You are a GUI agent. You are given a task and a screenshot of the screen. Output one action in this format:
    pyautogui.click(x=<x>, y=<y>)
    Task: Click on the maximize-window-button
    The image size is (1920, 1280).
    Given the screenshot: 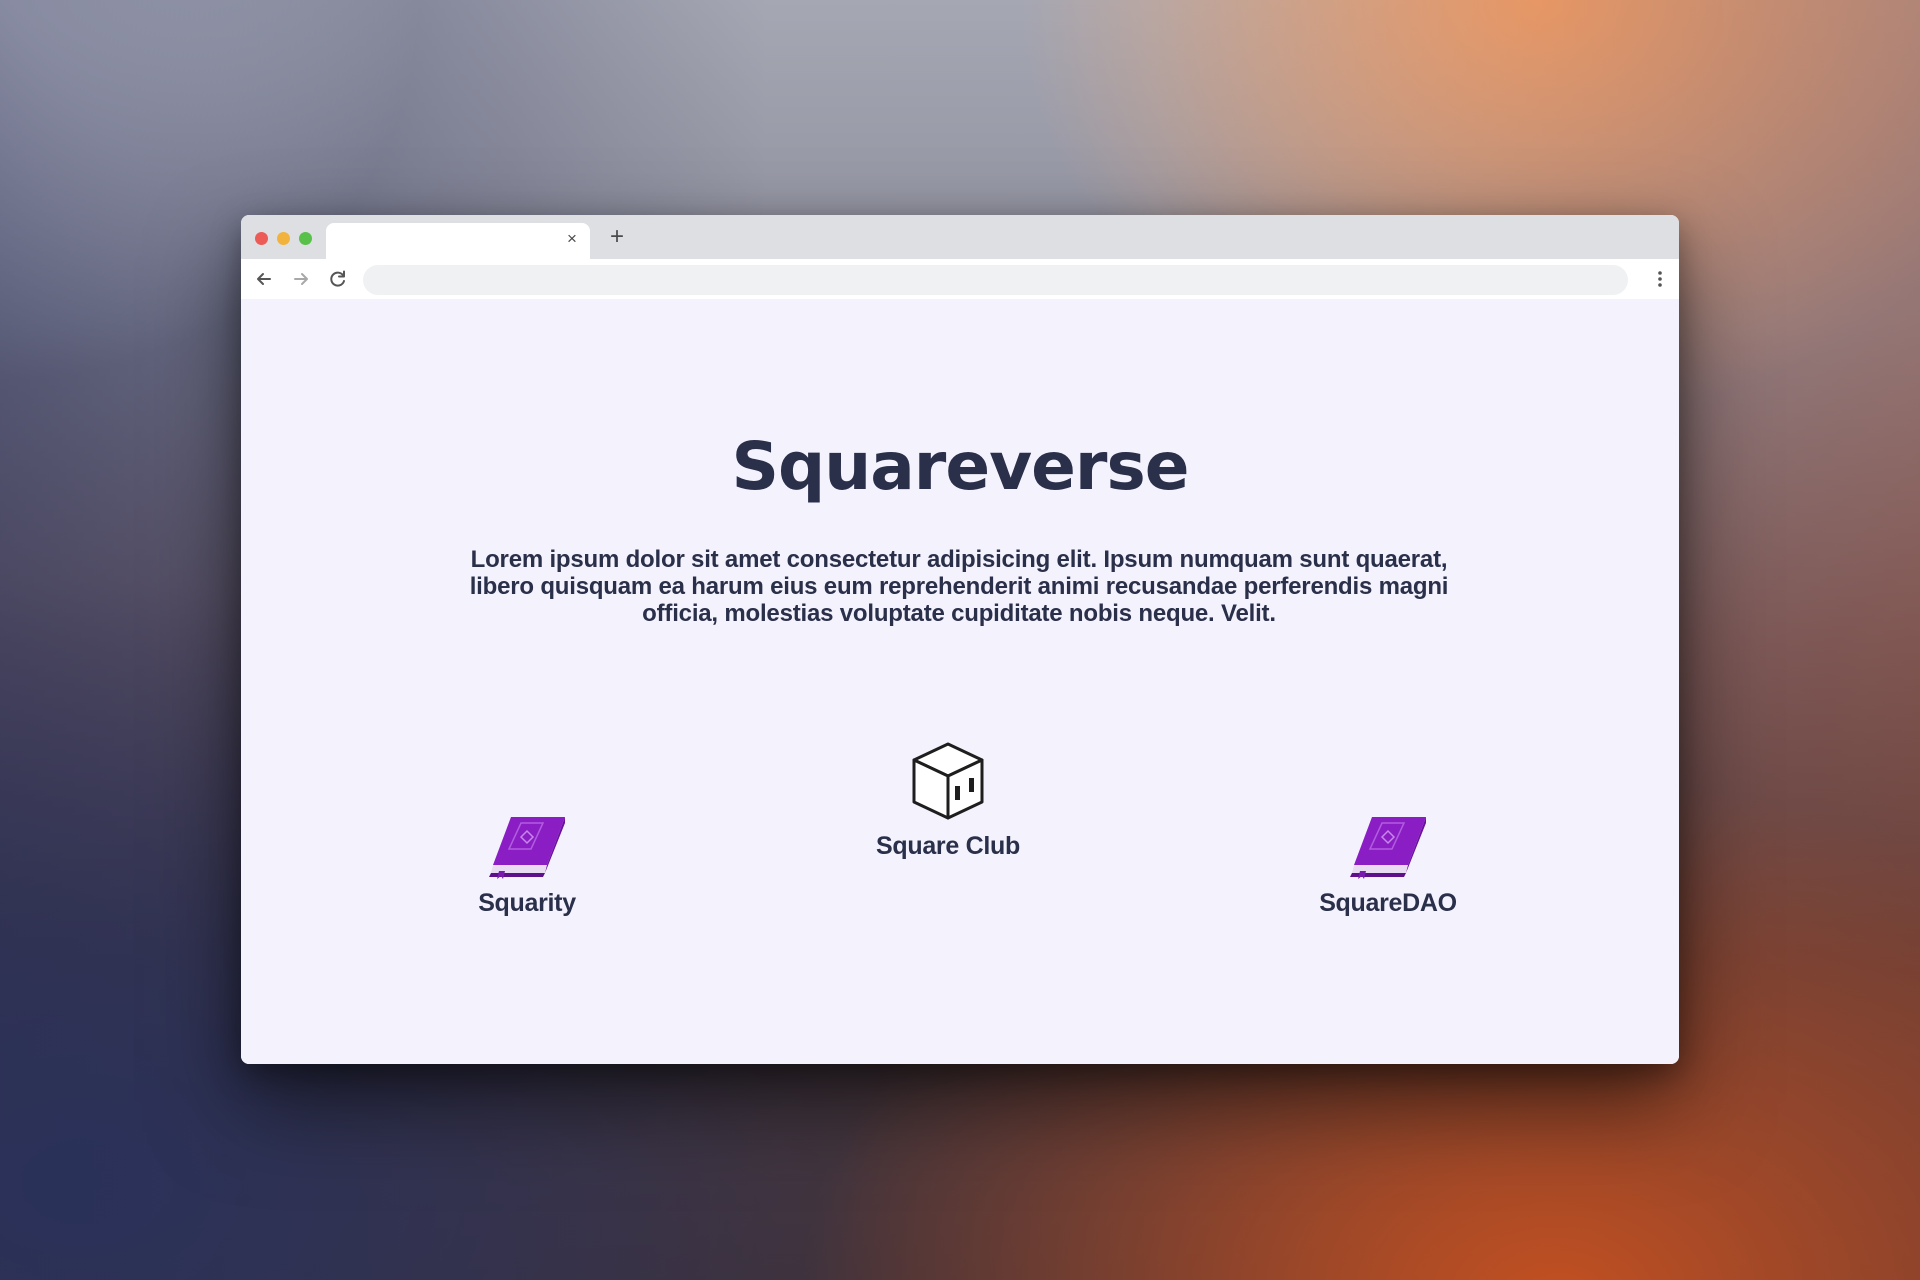 What is the action you would take?
    pyautogui.click(x=305, y=238)
    